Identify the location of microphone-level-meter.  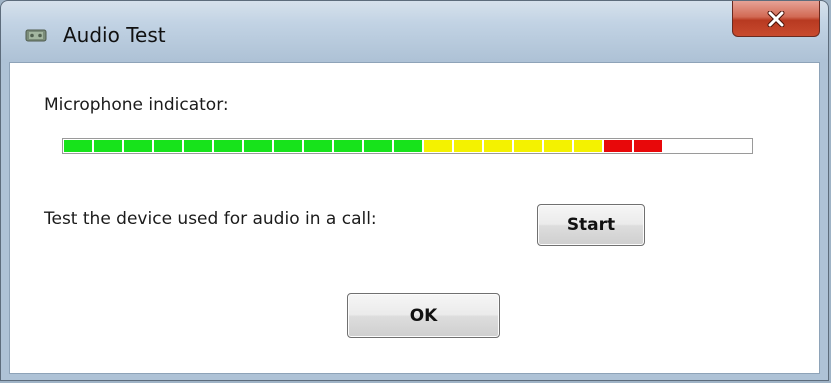
(407, 146).